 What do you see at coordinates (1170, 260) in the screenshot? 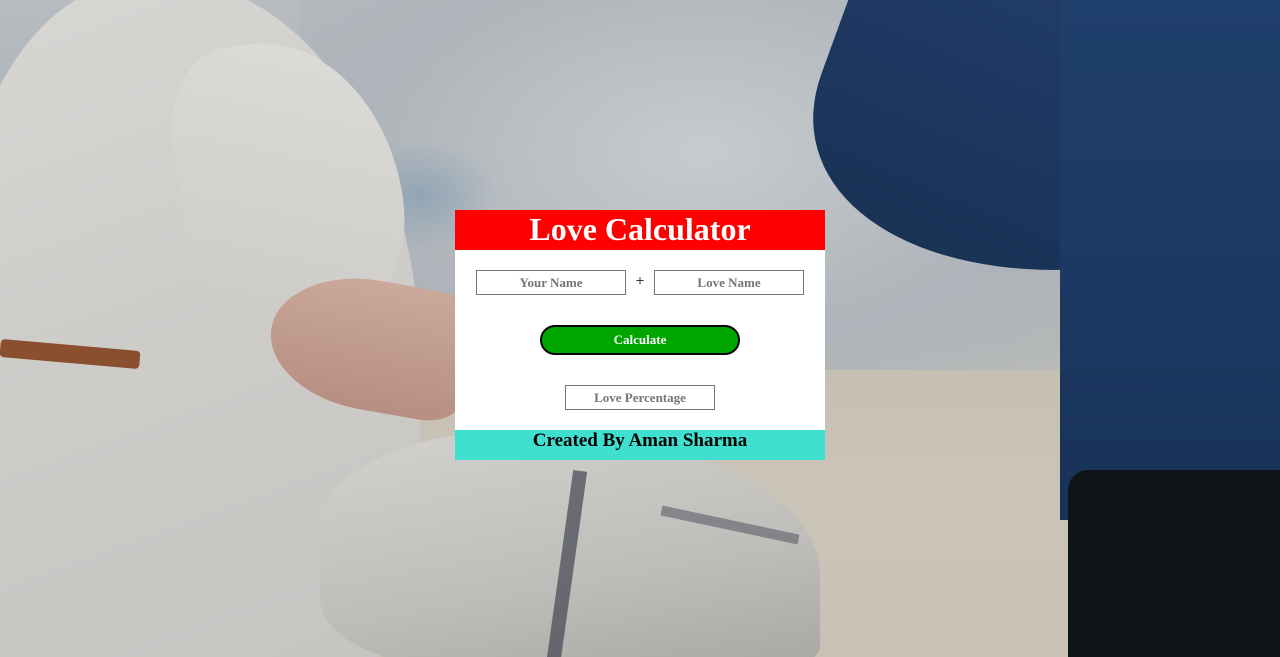
I see `man-body` at bounding box center [1170, 260].